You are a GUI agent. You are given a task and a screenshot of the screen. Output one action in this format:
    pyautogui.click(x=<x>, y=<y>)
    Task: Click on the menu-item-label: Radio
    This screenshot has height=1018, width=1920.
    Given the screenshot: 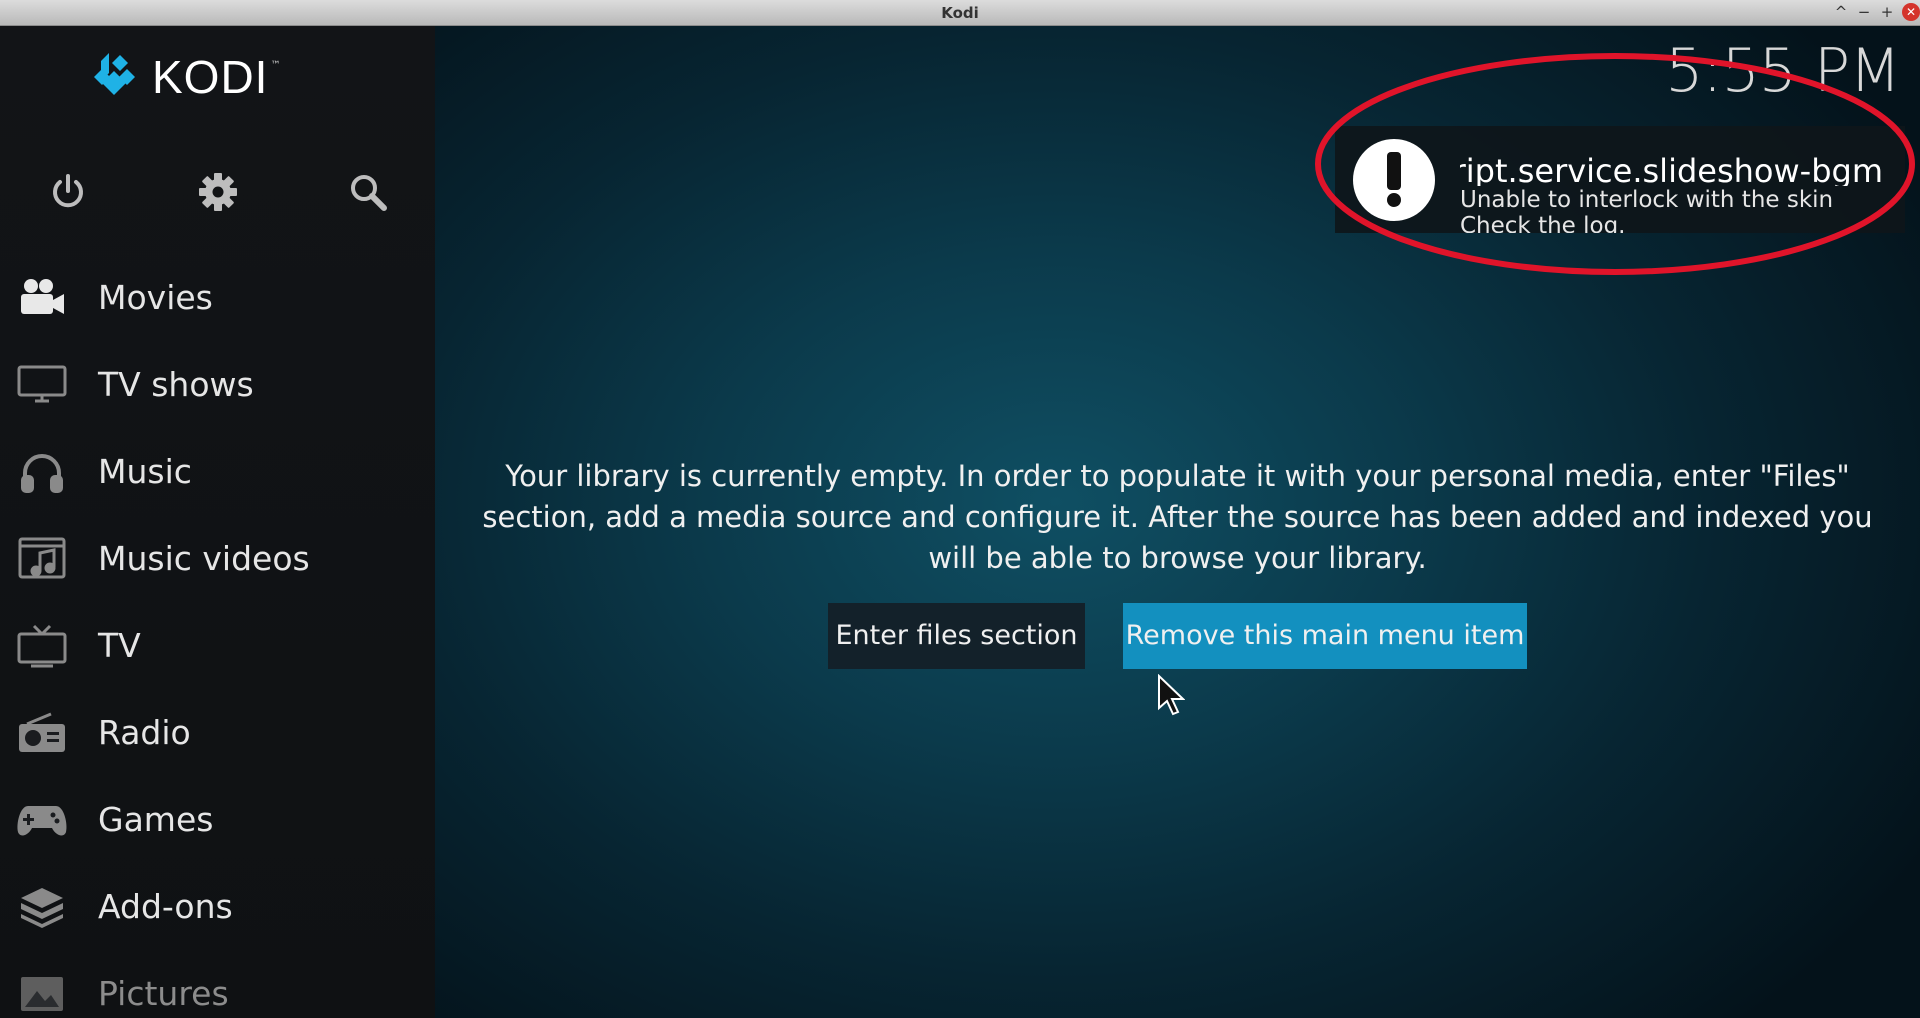 What is the action you would take?
    pyautogui.click(x=144, y=732)
    